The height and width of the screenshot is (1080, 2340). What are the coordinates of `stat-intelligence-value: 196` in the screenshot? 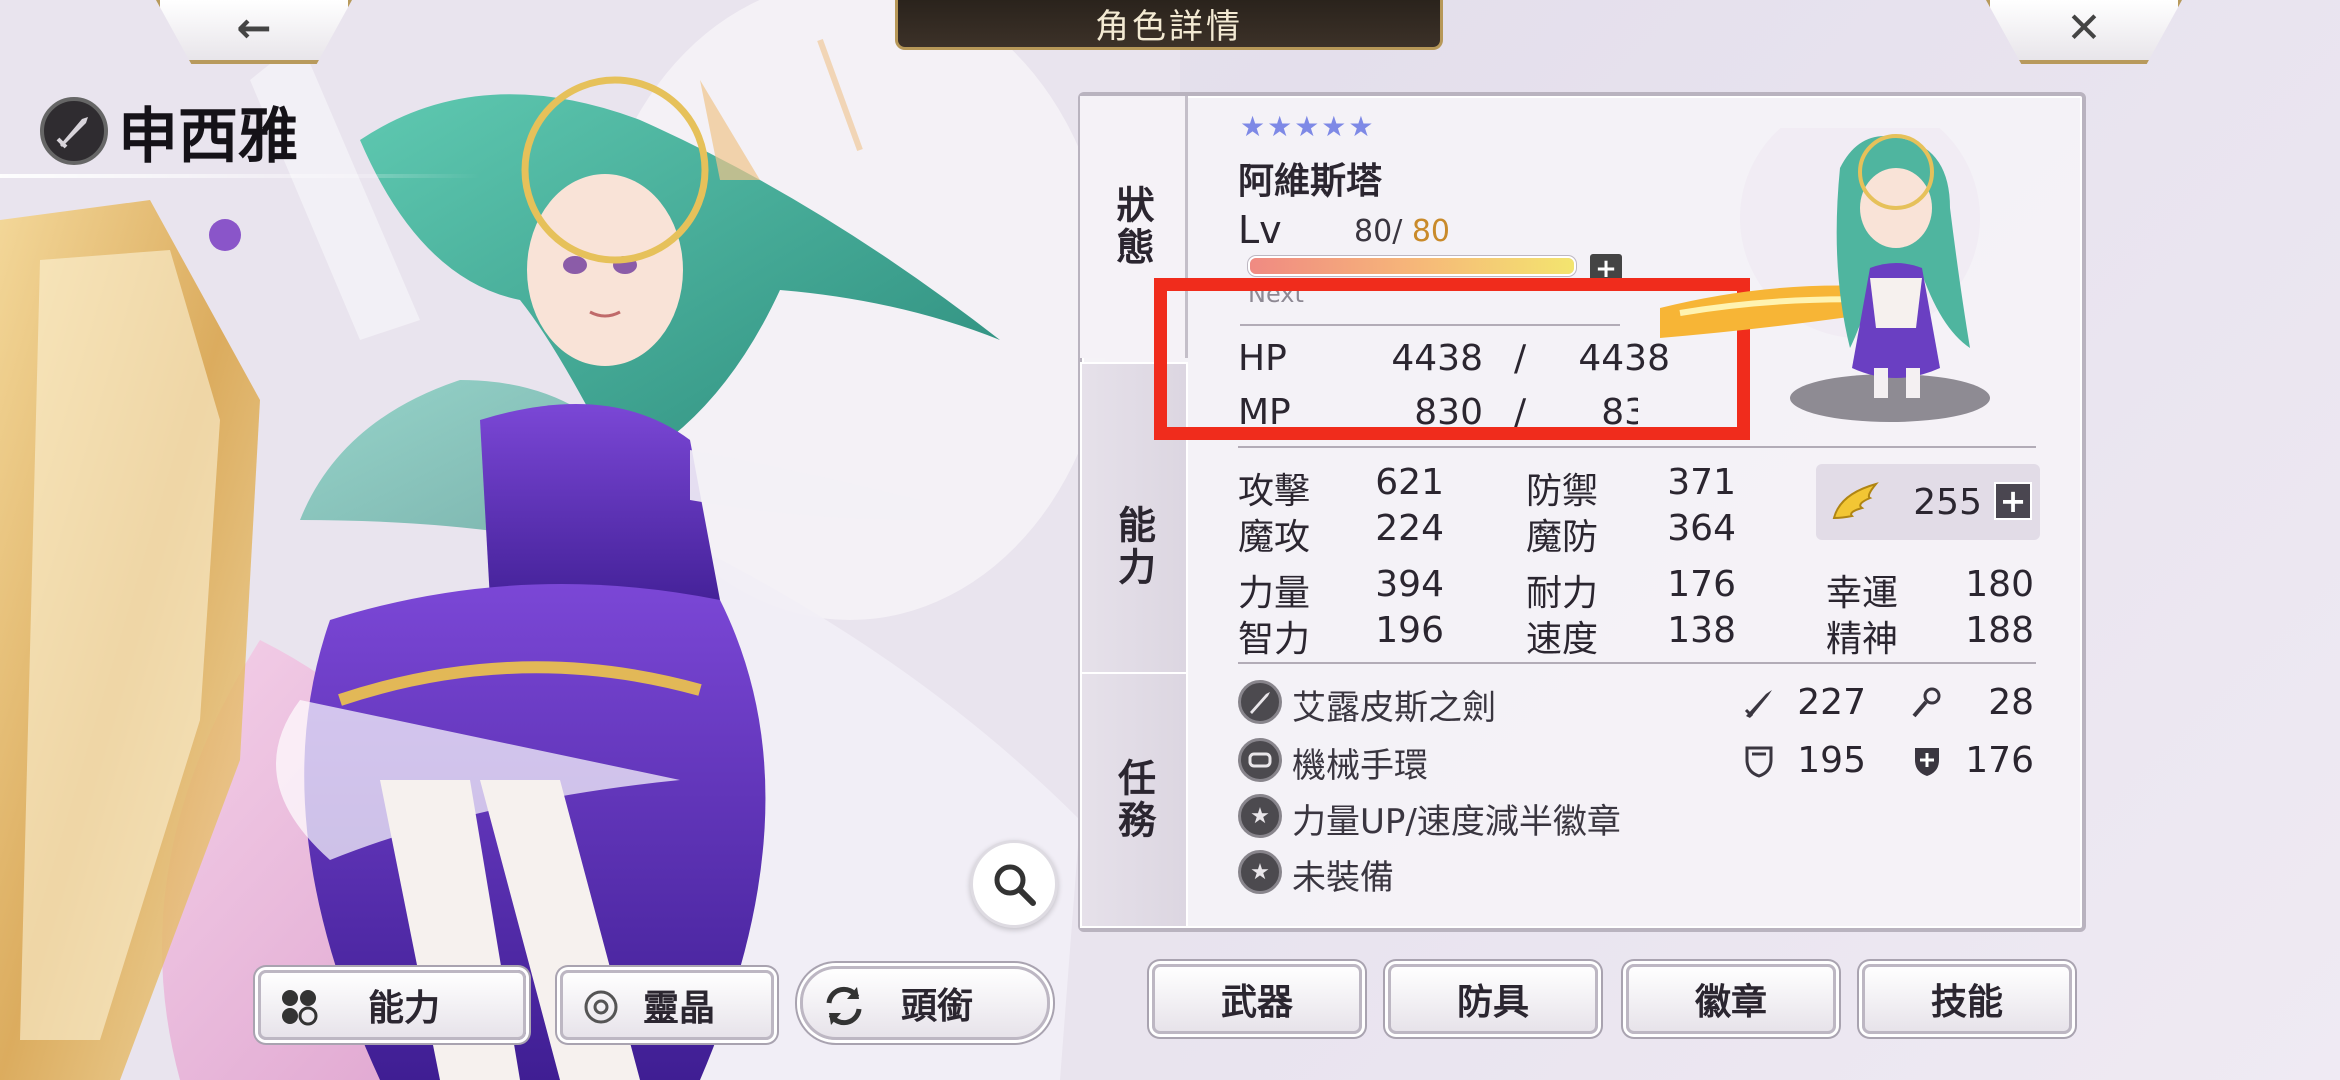 It's located at (1409, 630).